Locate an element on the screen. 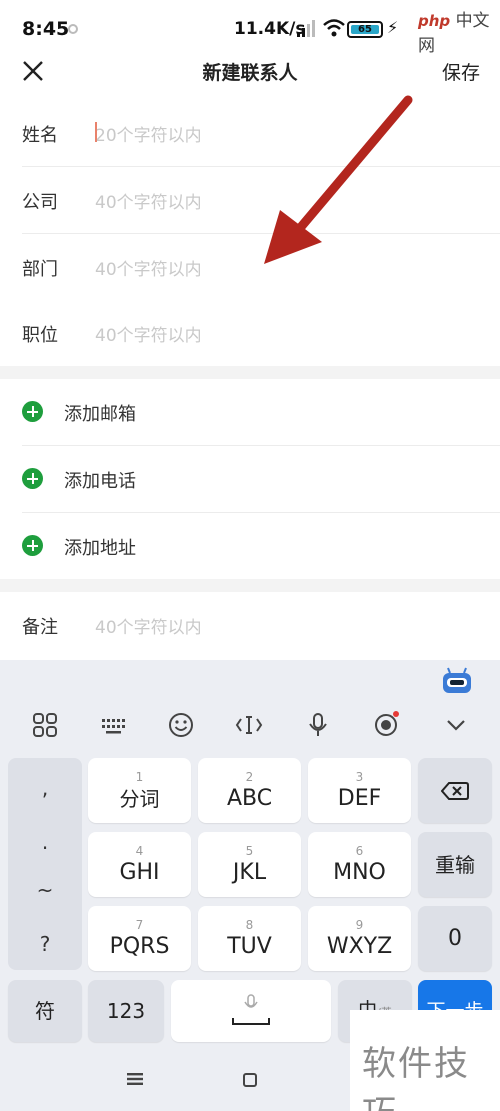 This screenshot has width=500, height=1111. key-2: 2 ABC is located at coordinates (249, 790).